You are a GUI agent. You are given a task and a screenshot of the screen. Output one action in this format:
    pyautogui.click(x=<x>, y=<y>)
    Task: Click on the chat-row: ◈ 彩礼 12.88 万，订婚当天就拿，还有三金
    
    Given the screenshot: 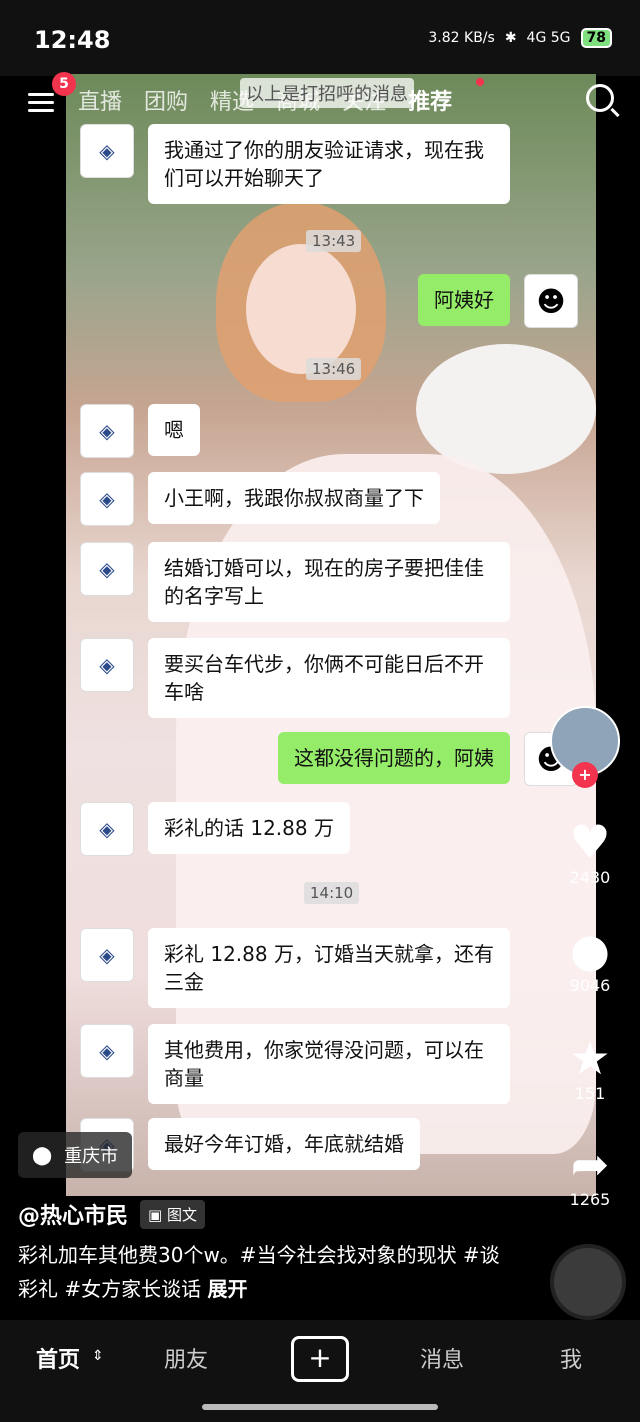 What is the action you would take?
    pyautogui.click(x=295, y=968)
    